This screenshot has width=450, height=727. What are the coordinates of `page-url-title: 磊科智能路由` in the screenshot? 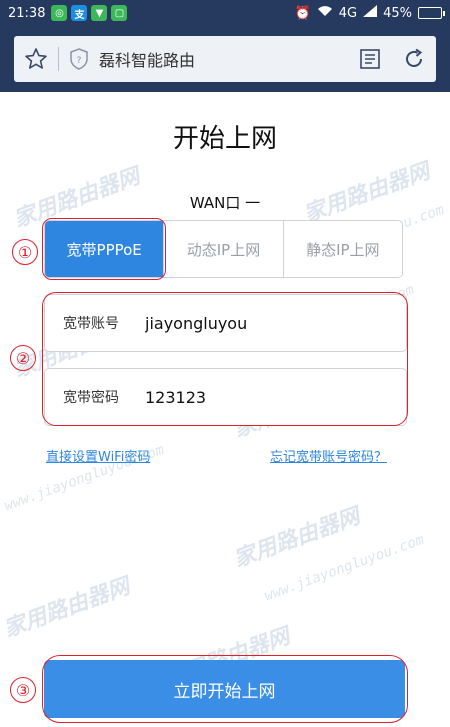 It's located at (223, 59).